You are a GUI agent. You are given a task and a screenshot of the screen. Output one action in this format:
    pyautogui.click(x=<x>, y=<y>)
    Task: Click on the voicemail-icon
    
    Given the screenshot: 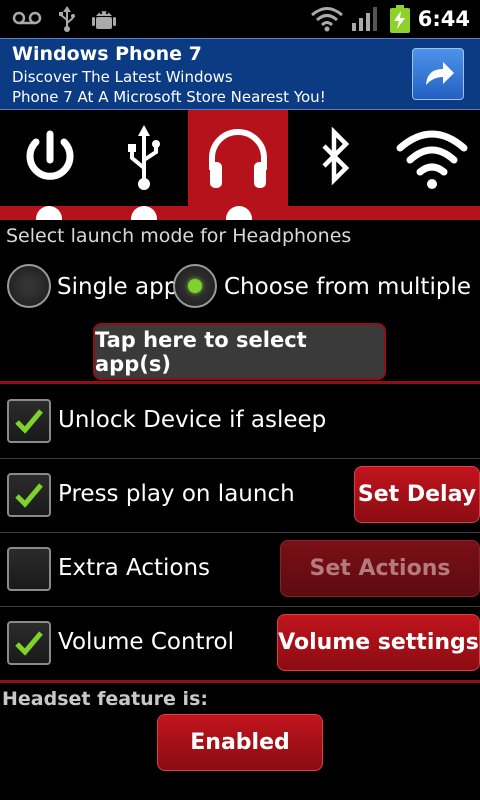 What is the action you would take?
    pyautogui.click(x=27, y=20)
    